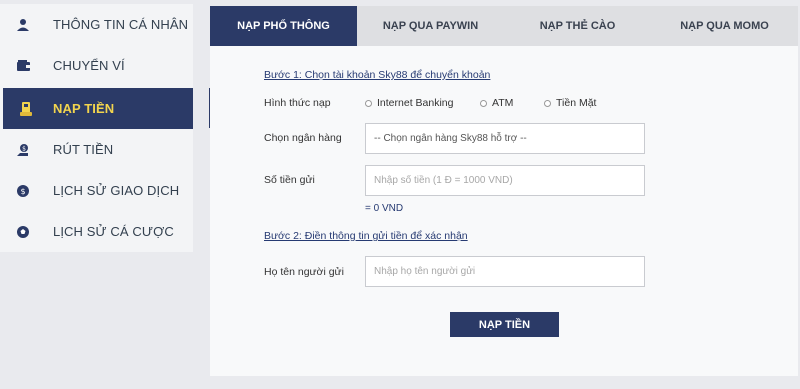  I want to click on sidebar-item-personal-info: THÔNG TIN CÁ NHÂN, so click(96, 24).